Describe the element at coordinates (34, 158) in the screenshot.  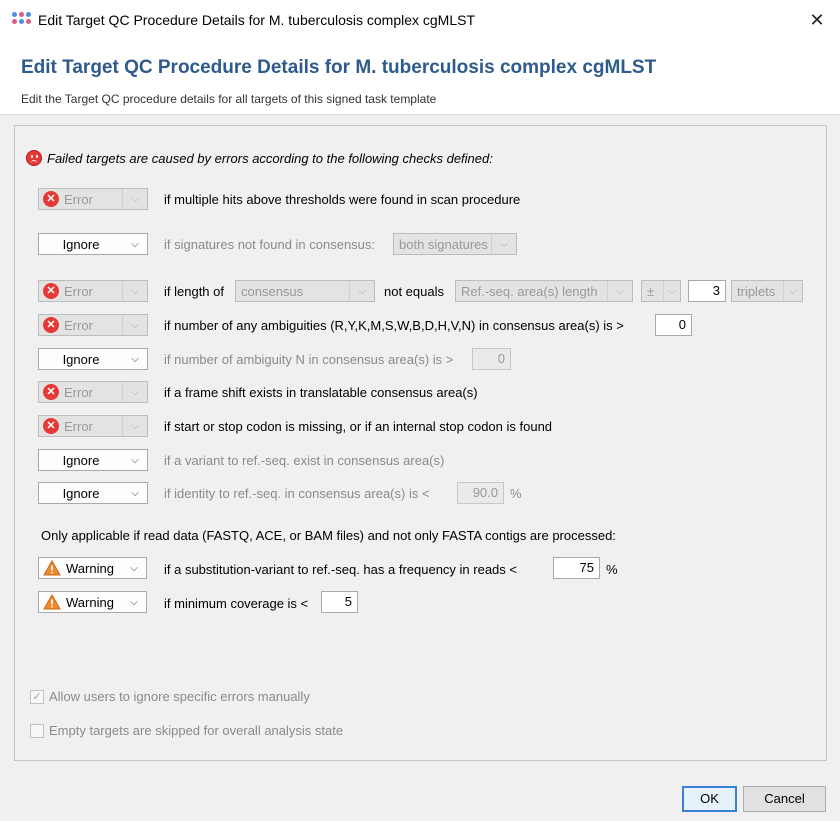
I see `sad-face-icon` at that location.